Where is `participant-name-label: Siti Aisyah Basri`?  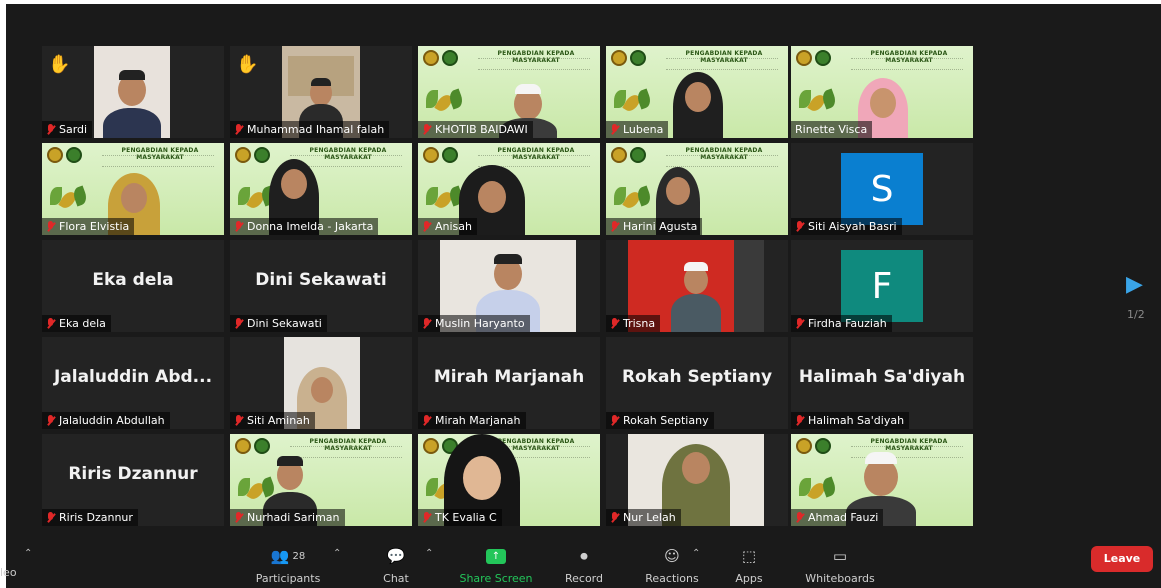 participant-name-label: Siti Aisyah Basri is located at coordinates (846, 226).